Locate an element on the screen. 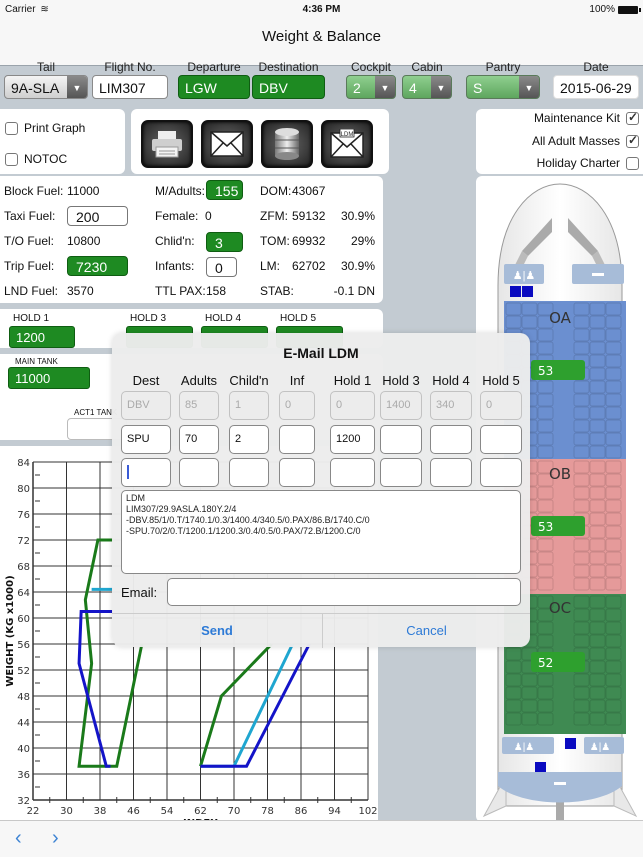  x-tick-label: 54 is located at coordinates (167, 811).